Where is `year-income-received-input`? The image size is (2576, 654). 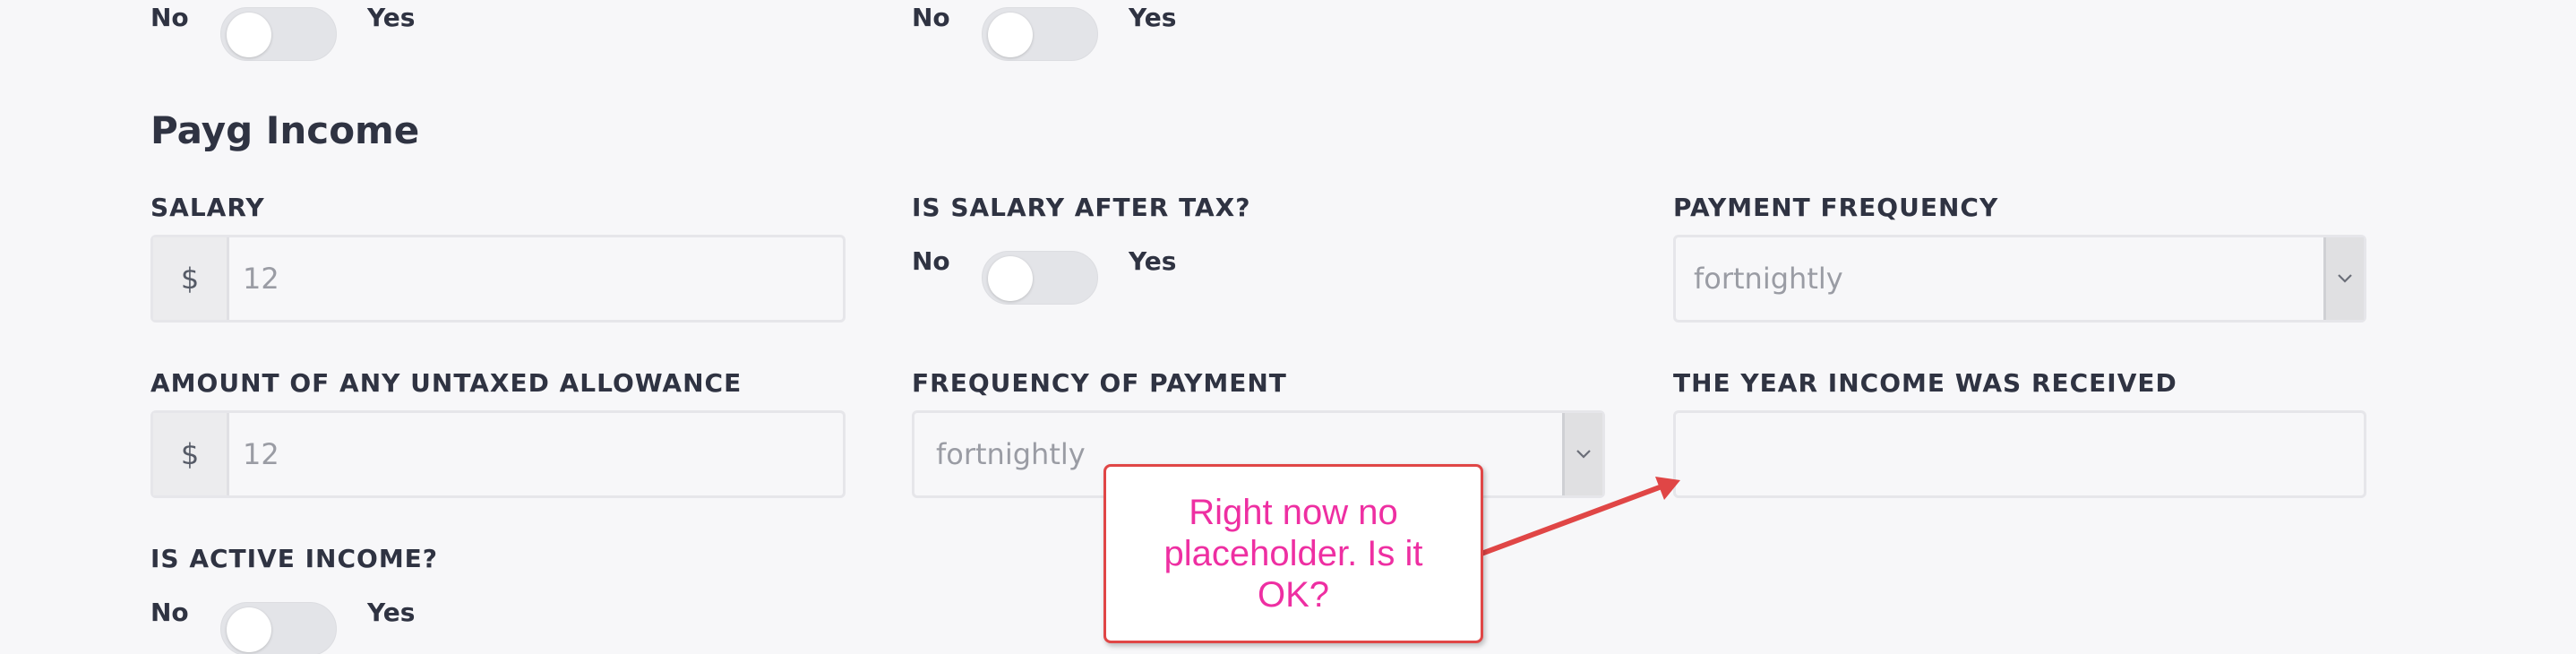 year-income-received-input is located at coordinates (2019, 454).